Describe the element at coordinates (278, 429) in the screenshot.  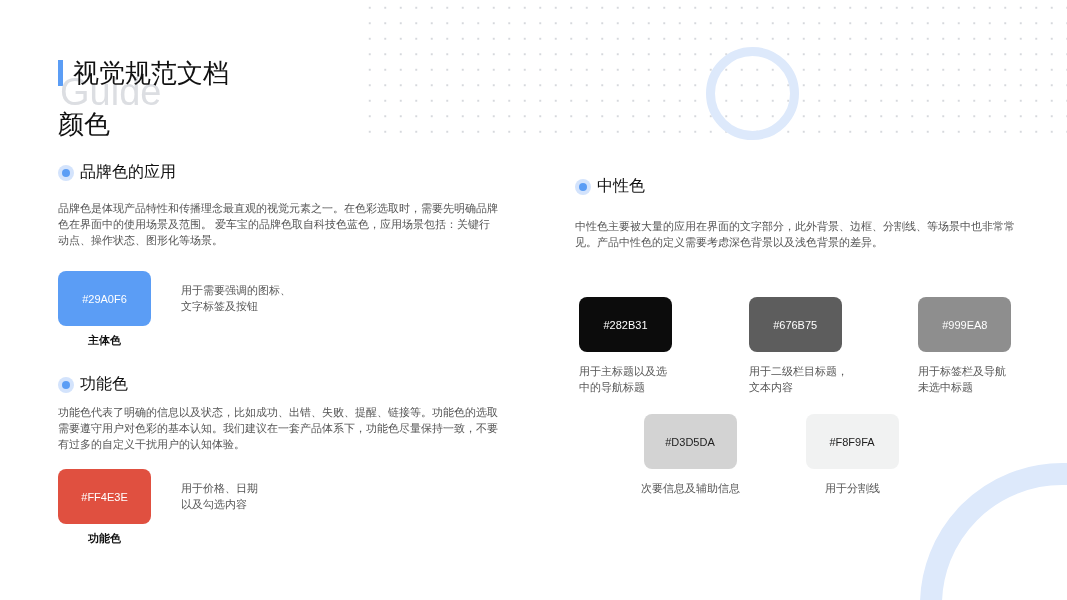
I see `description-text: 功能色代表了明确的信息以及状态，比如成功、出错、失败、提醒、链接等。功能色的选取需要遵守用户对色彩的基本认知。我们建议在一套产品体系下，功能色尽量保持一致，不要有过多的自定义干扰用户的认知体验。` at that location.